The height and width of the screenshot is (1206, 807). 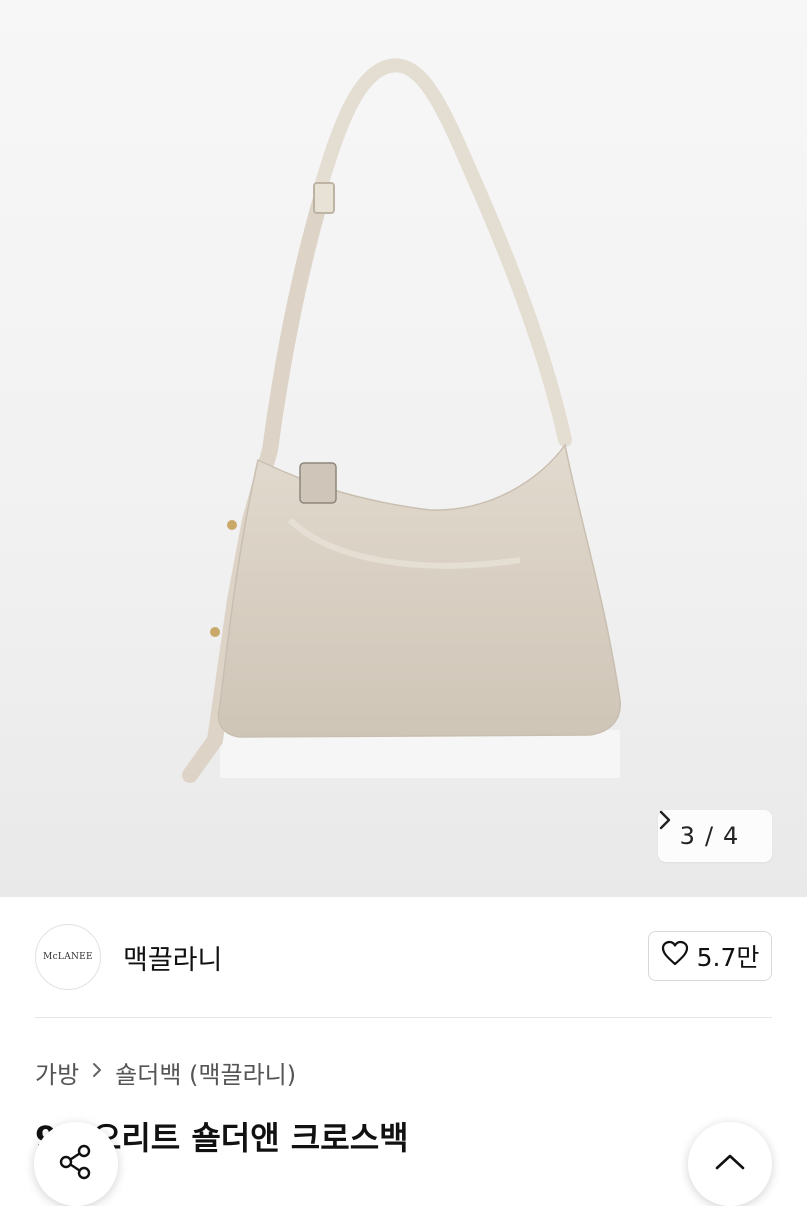 I want to click on seller-logo: McLANEE, so click(x=68, y=957).